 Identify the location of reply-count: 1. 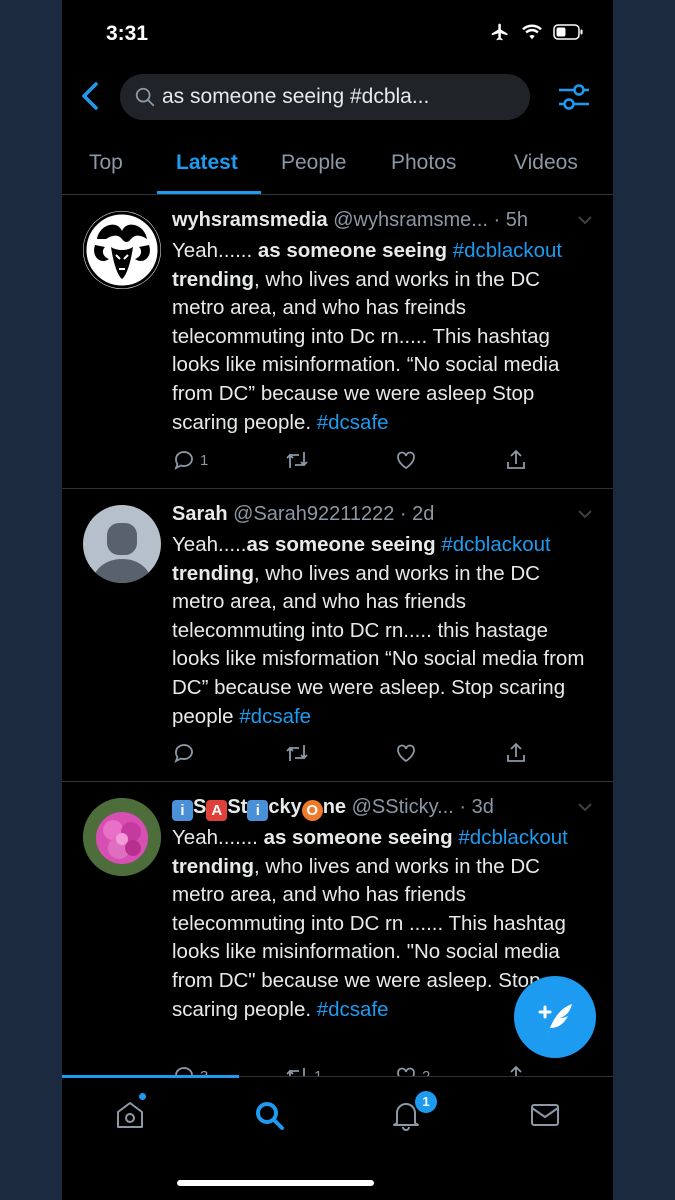
(204, 460).